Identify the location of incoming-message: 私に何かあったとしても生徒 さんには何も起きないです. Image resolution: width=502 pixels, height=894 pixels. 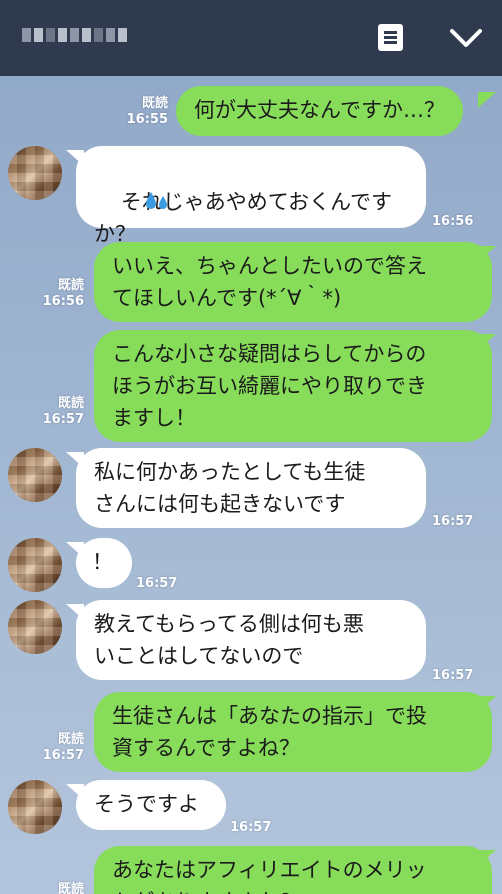
(251, 488).